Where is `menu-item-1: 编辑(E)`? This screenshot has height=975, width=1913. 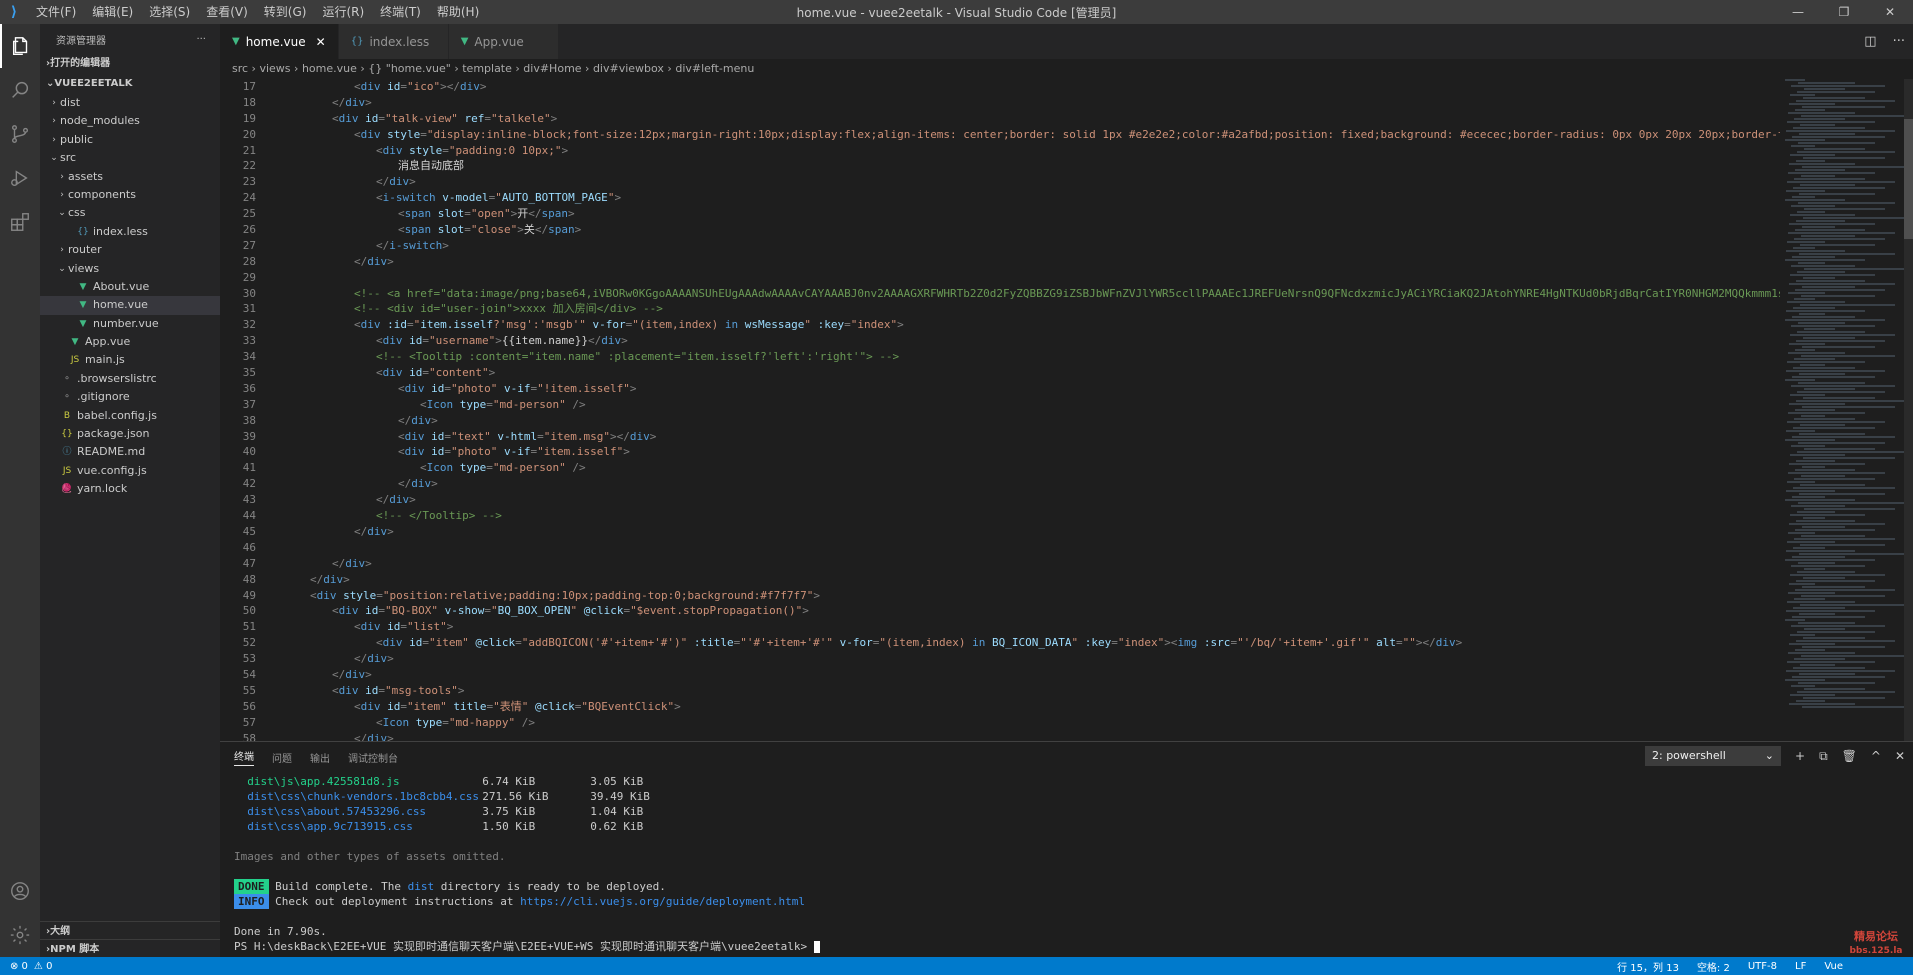
menu-item-1: 编辑(E) is located at coordinates (112, 12).